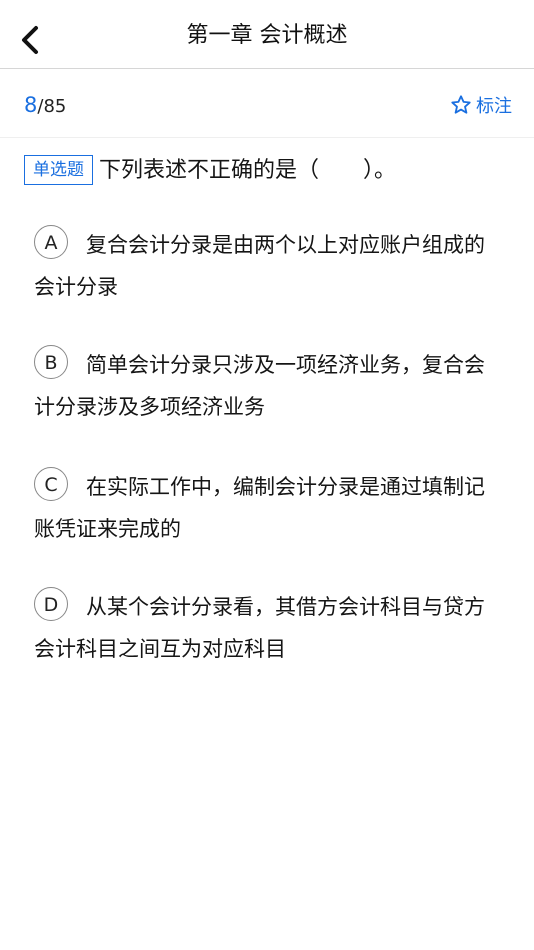 The height and width of the screenshot is (950, 534). What do you see at coordinates (52, 106) in the screenshot?
I see `total-questions: /85` at bounding box center [52, 106].